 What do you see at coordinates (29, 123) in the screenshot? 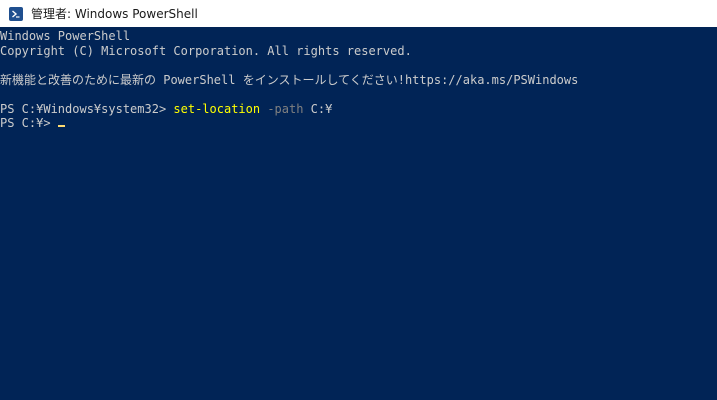
I see `prompt-text: PS C:¥>` at bounding box center [29, 123].